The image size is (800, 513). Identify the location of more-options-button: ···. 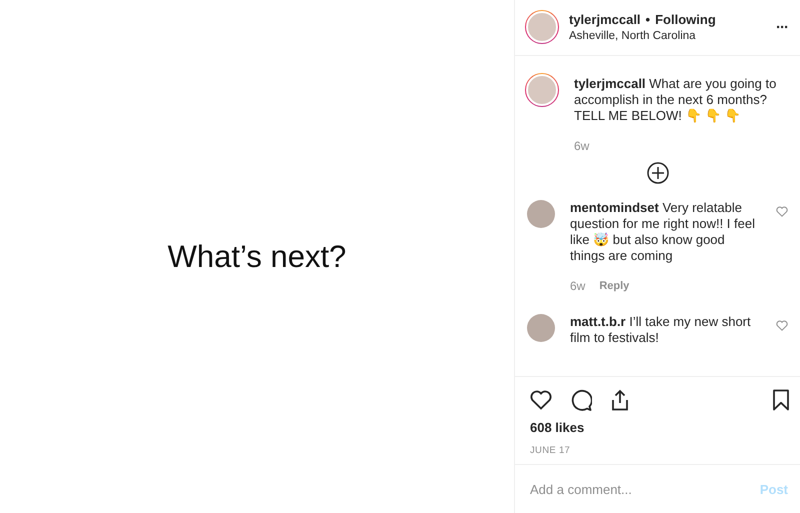
(782, 27).